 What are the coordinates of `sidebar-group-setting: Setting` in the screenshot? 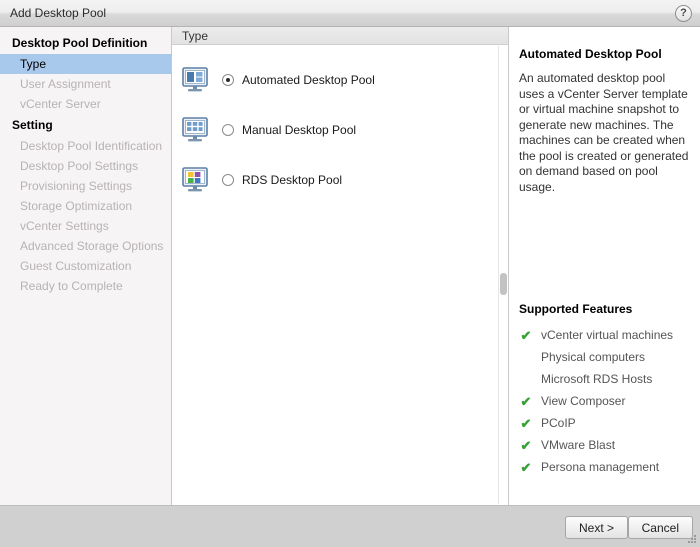 It's located at (32, 125).